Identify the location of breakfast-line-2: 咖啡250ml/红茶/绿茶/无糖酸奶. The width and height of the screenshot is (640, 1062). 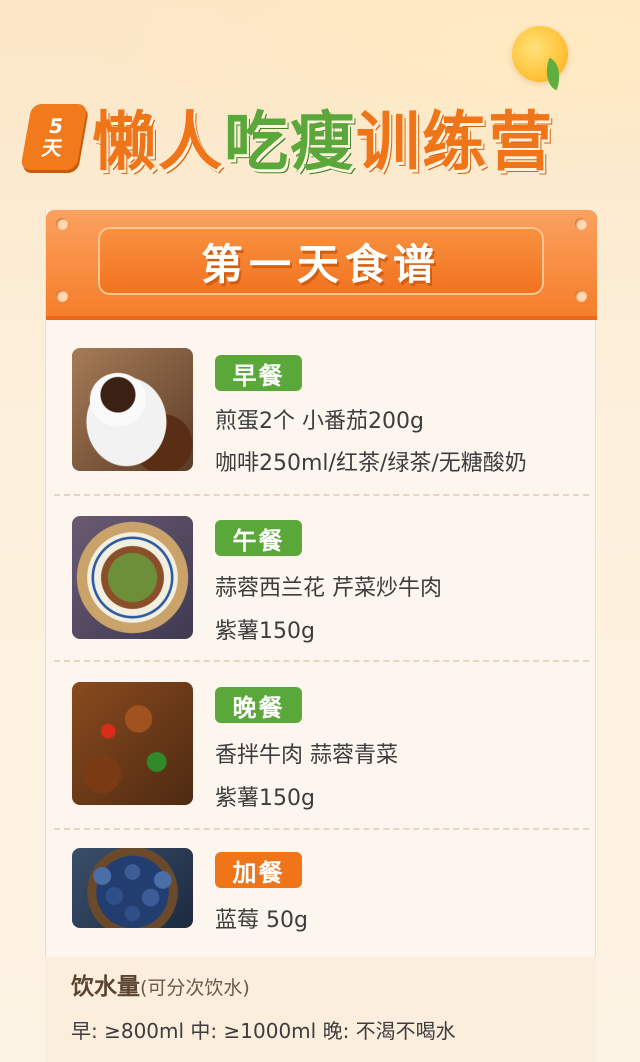
(371, 463).